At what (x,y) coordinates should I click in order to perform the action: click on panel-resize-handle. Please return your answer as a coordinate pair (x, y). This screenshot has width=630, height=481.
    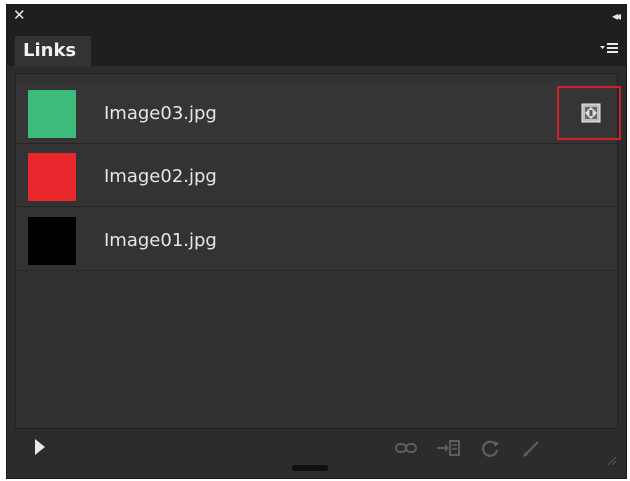
    Looking at the image, I should click on (310, 468).